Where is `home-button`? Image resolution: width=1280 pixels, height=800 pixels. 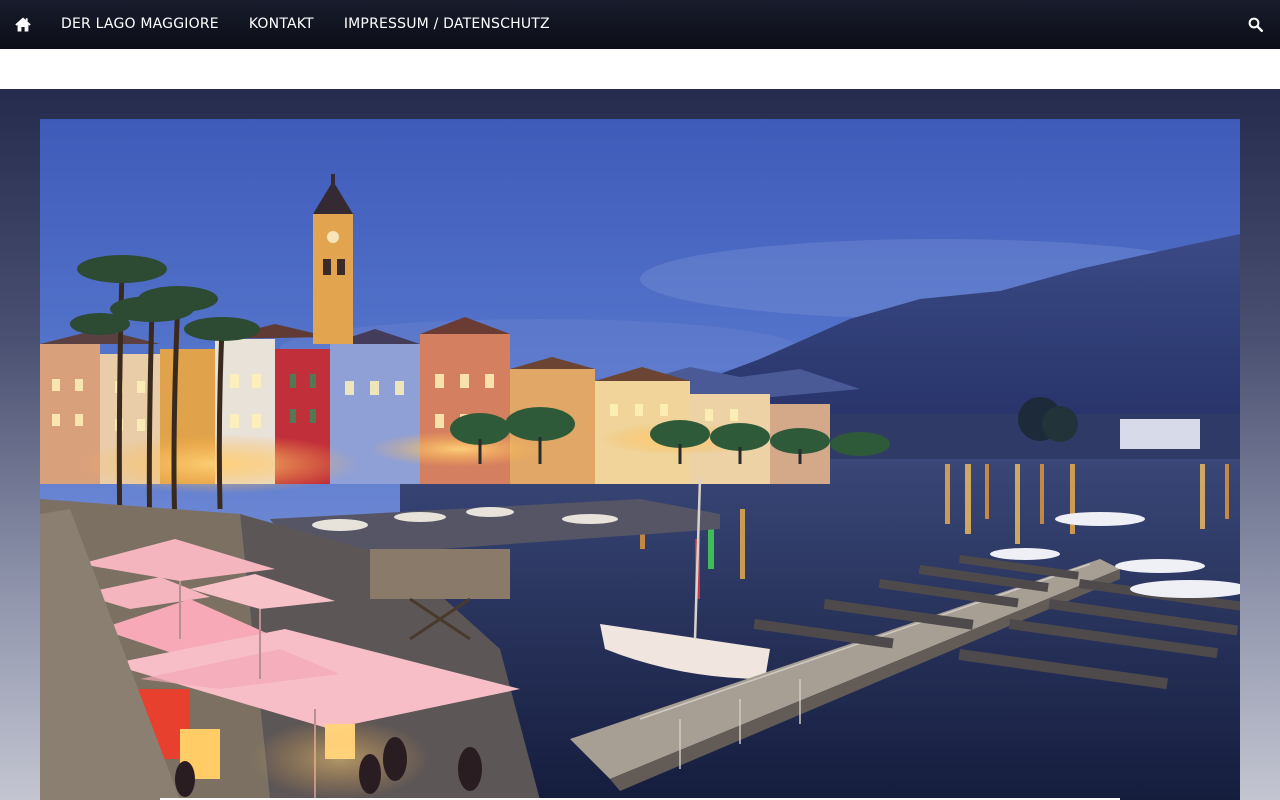 home-button is located at coordinates (23, 24).